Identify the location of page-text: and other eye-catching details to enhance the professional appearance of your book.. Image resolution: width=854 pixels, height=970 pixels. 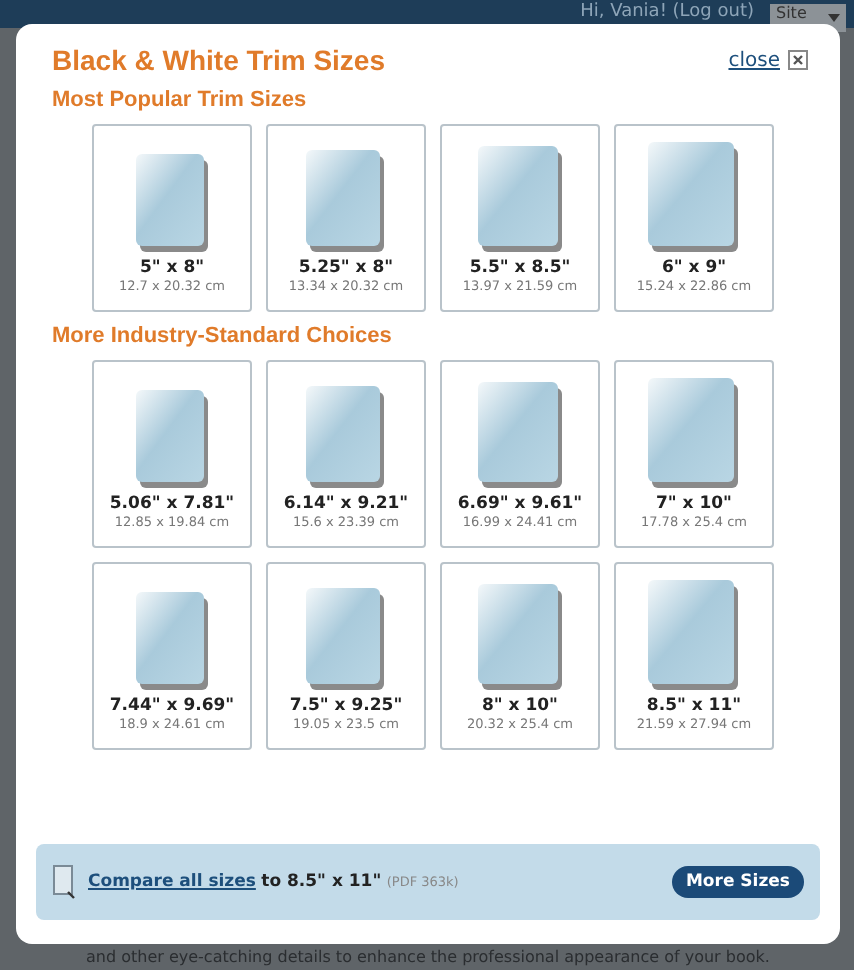
(428, 957).